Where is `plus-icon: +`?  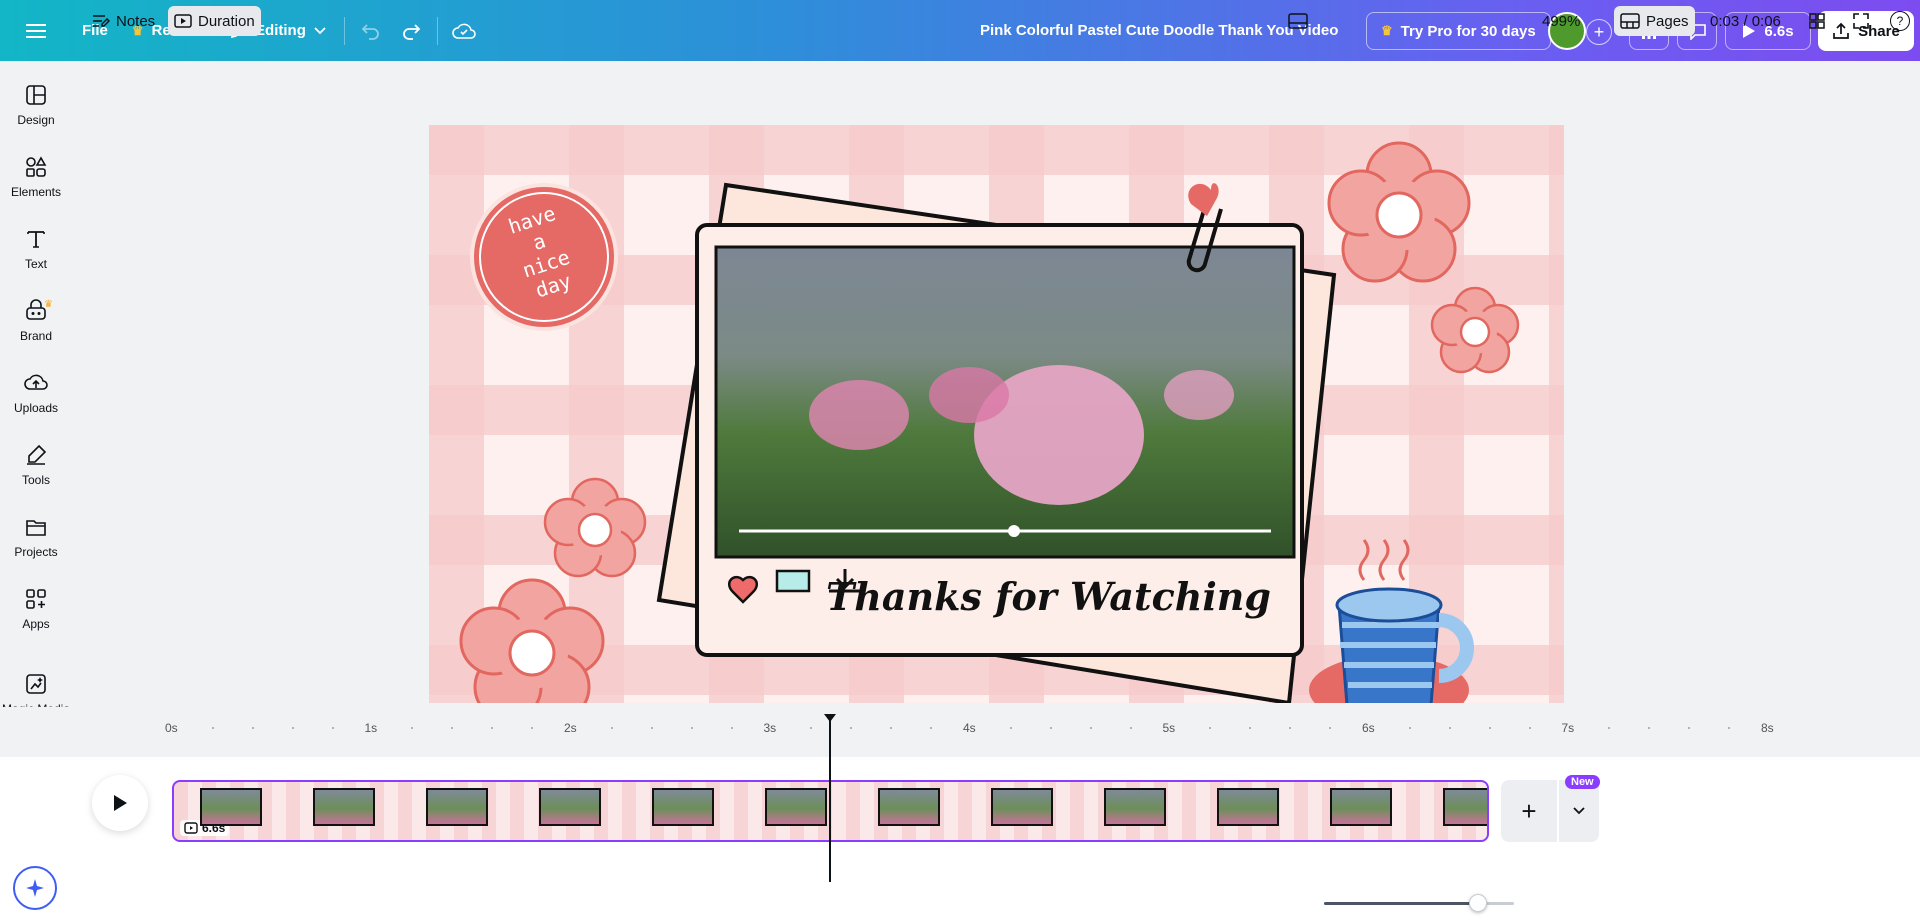
plus-icon: + is located at coordinates (1529, 810).